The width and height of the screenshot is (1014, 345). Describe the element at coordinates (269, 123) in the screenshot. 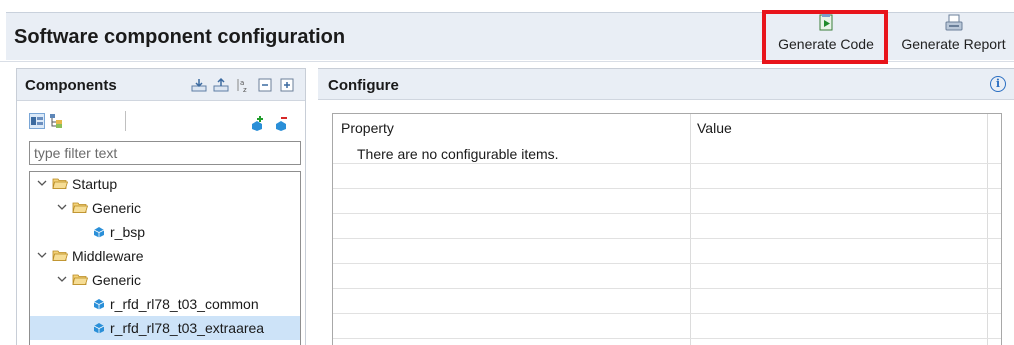

I see `component-actions` at that location.